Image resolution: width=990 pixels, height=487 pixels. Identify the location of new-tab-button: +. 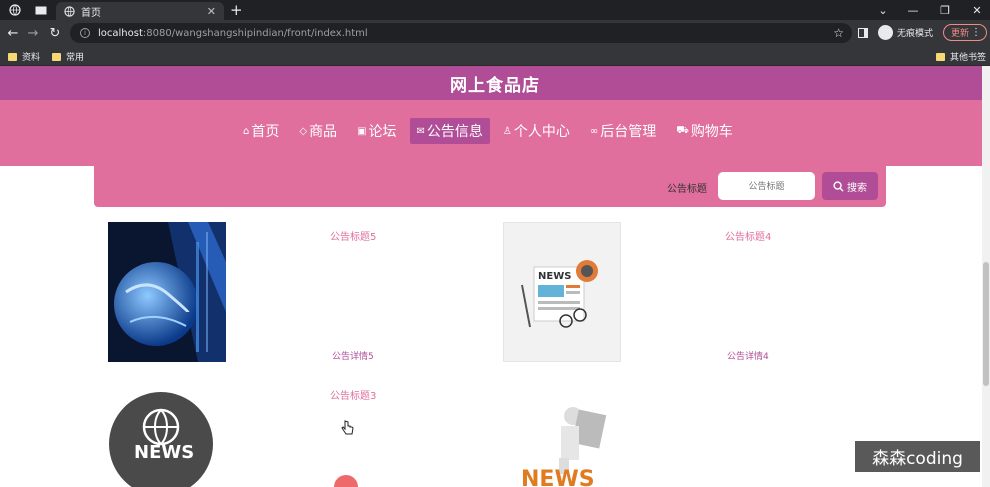
(236, 10).